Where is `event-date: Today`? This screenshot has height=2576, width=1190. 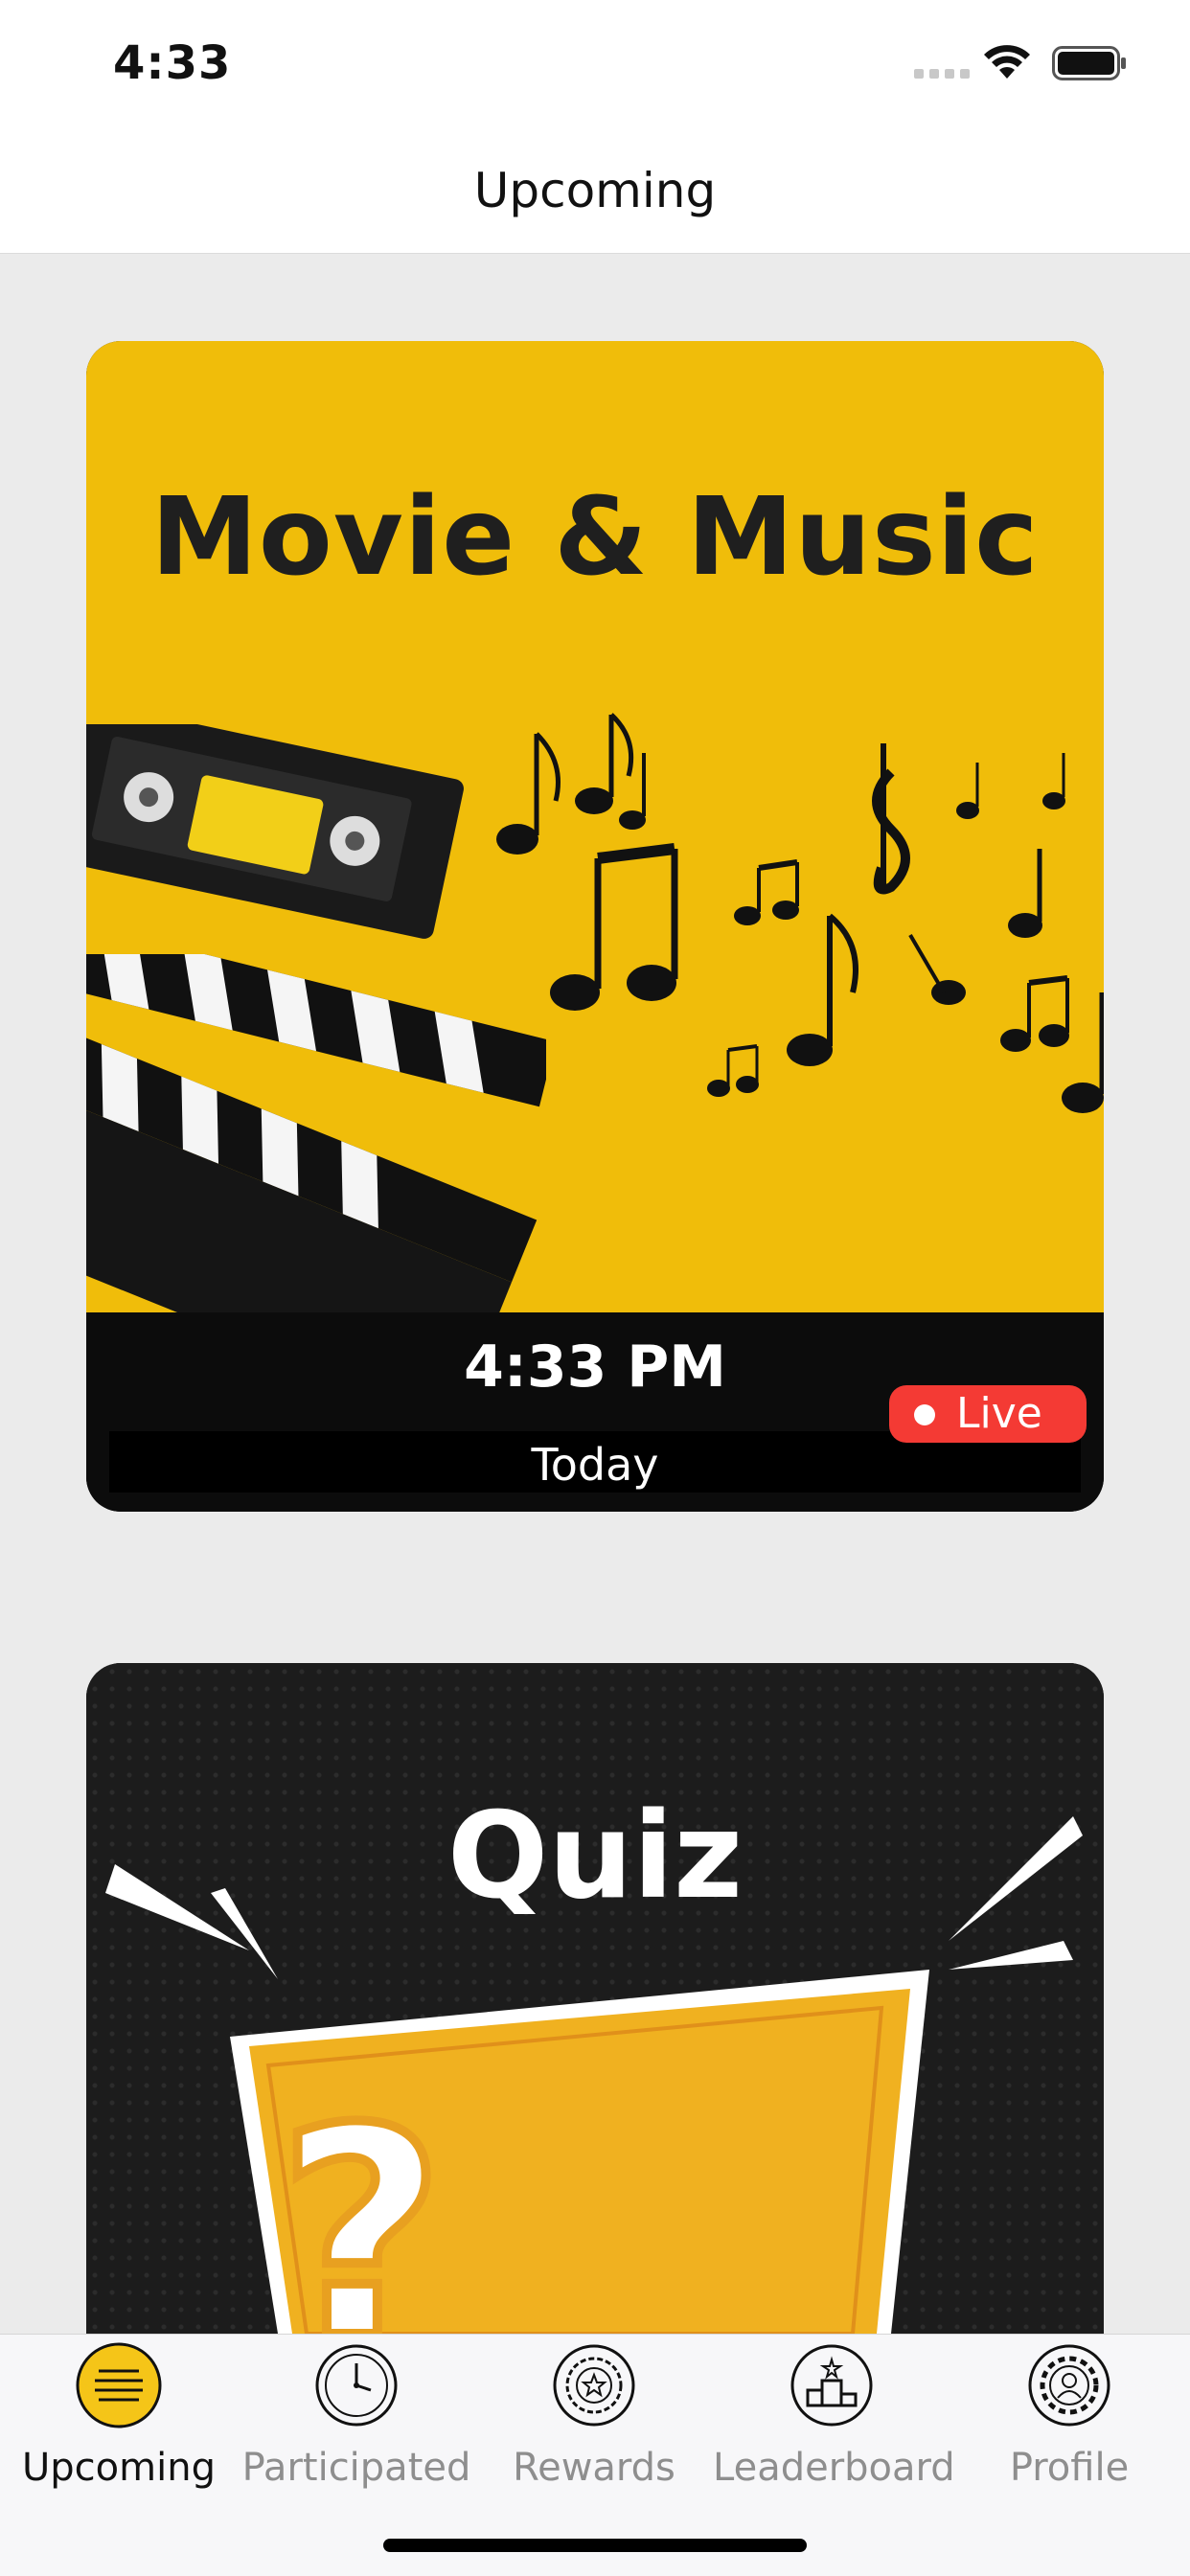 event-date: Today is located at coordinates (595, 1465).